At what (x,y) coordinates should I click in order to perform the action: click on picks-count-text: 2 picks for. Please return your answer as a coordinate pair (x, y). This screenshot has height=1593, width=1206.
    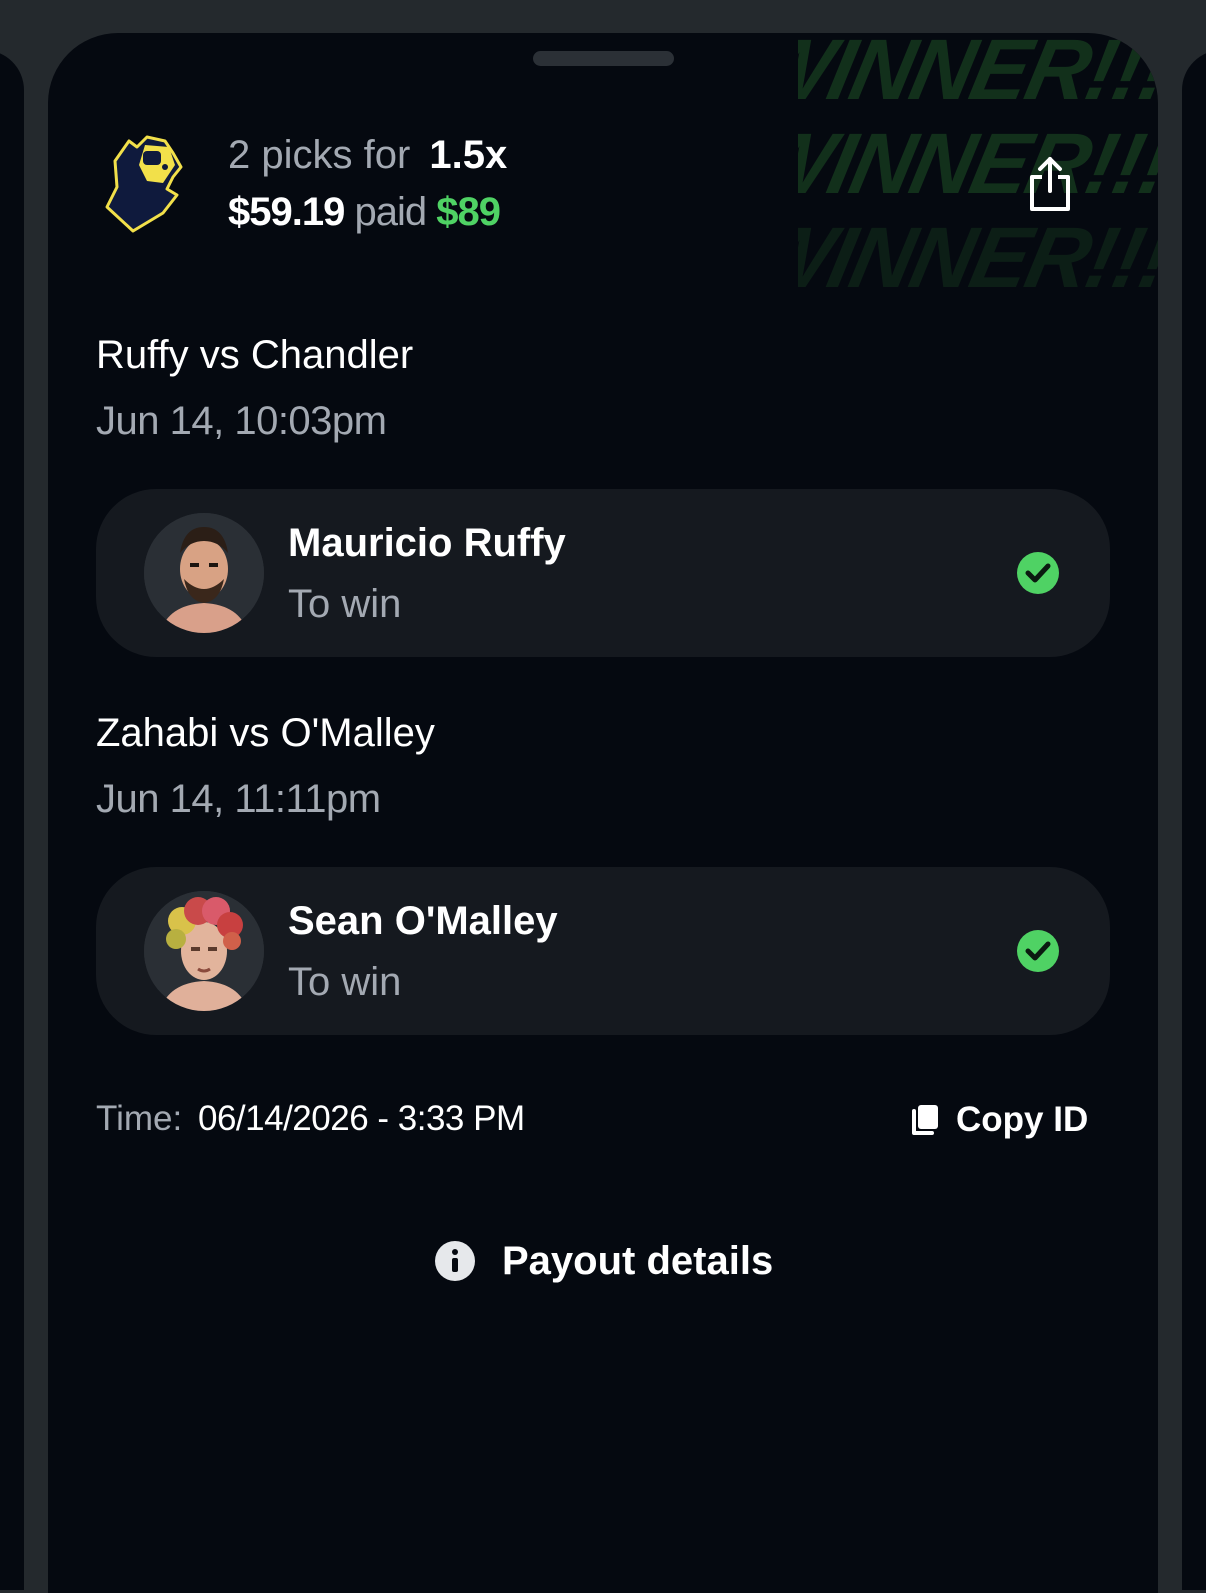
    Looking at the image, I should click on (319, 155).